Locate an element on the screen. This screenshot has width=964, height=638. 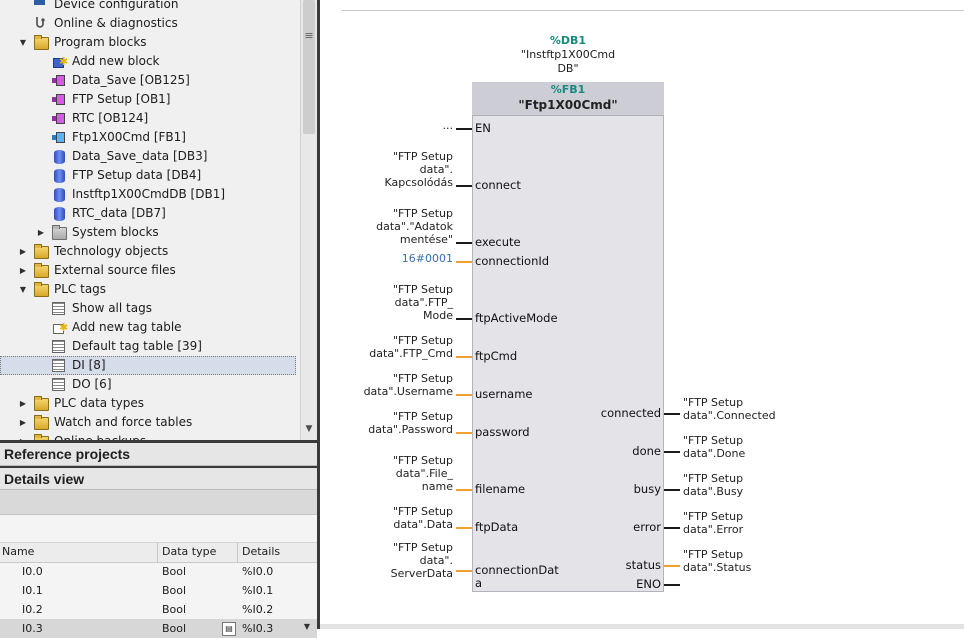
tree-item: Online & diagnostics is located at coordinates (150, 23).